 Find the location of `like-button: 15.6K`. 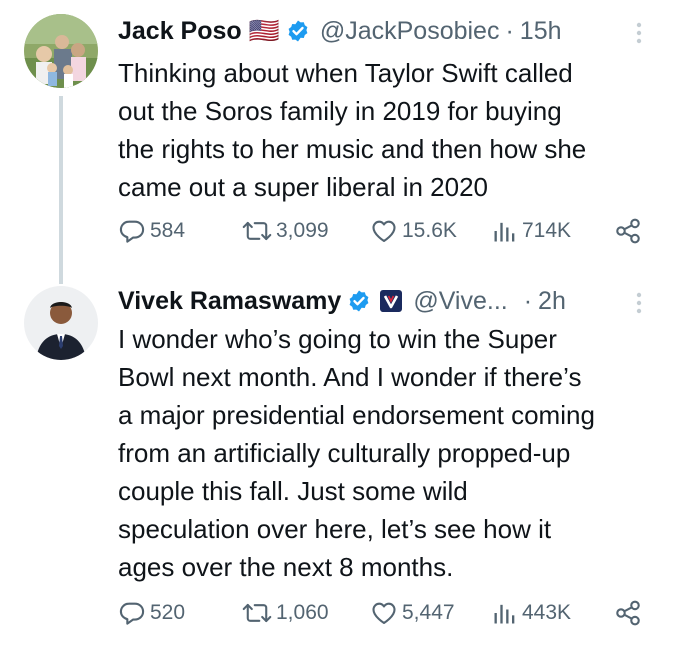

like-button: 15.6K is located at coordinates (413, 231).